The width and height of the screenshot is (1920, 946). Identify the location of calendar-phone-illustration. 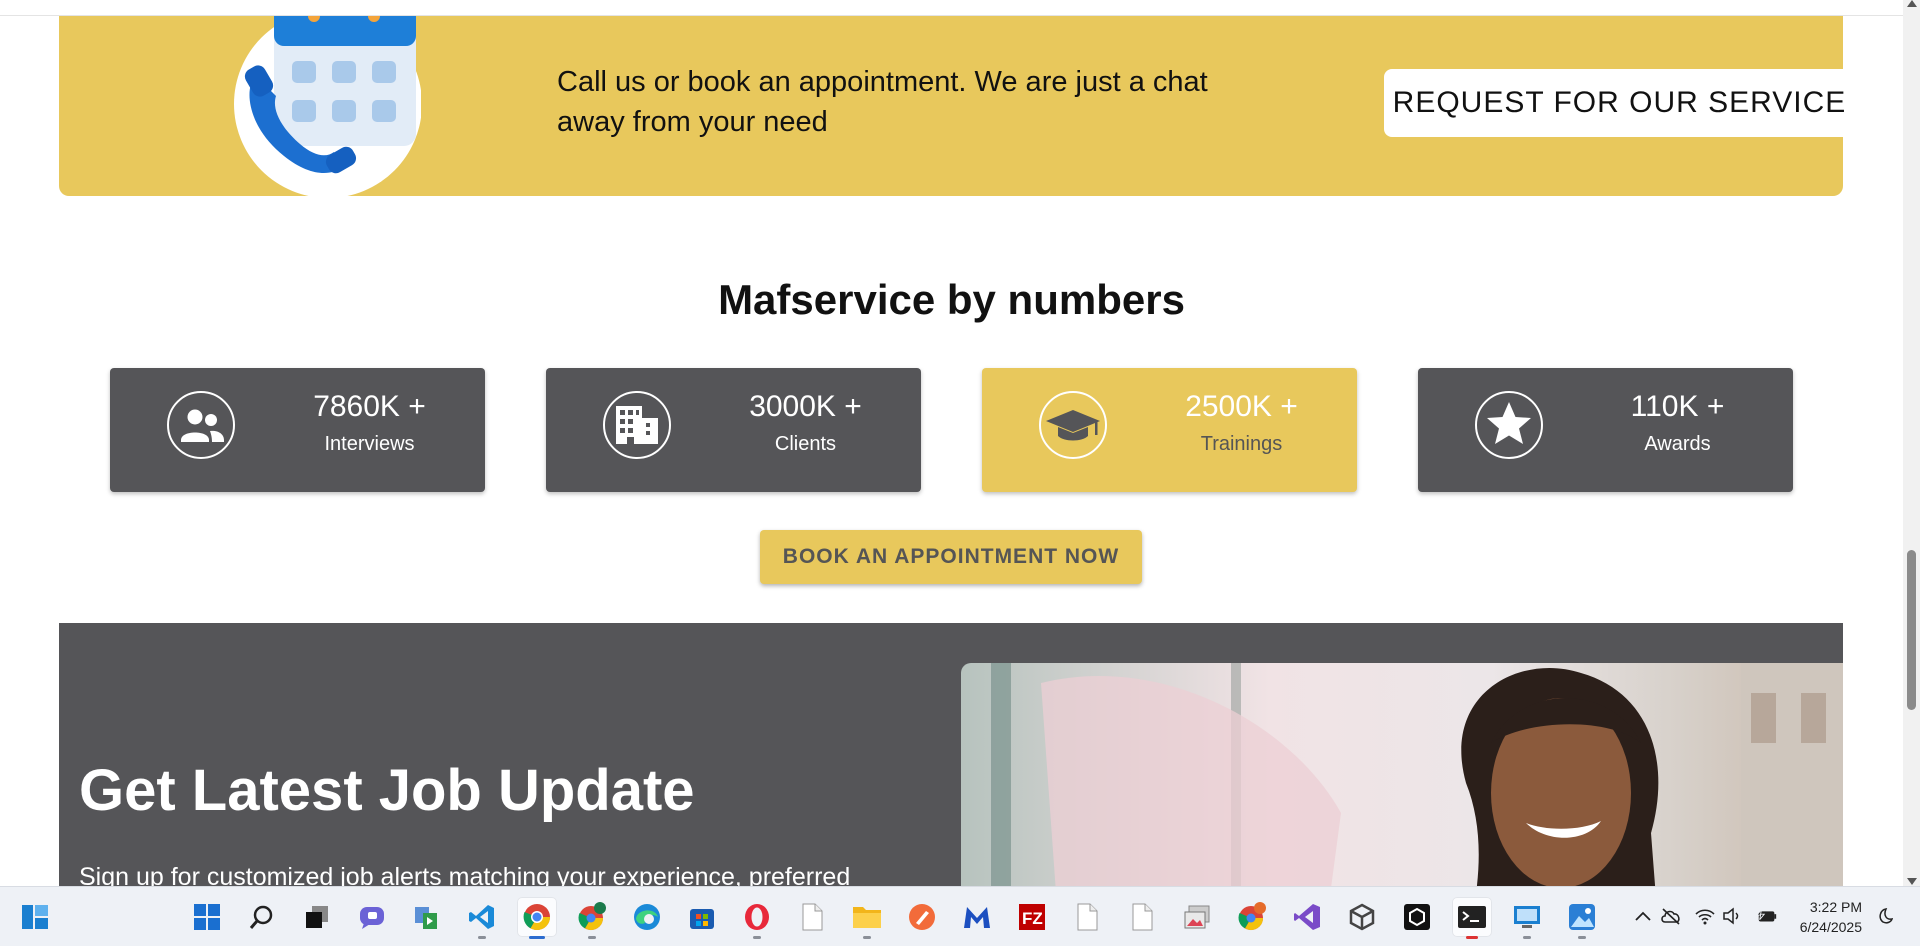
(327, 107).